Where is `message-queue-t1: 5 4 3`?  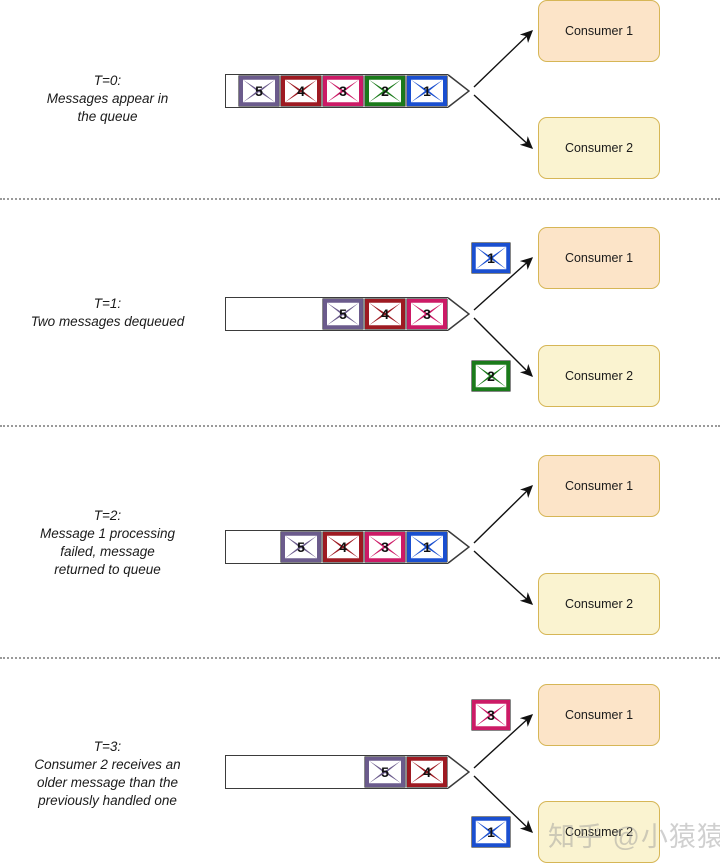
message-queue-t1: 5 4 3 is located at coordinates (347, 314).